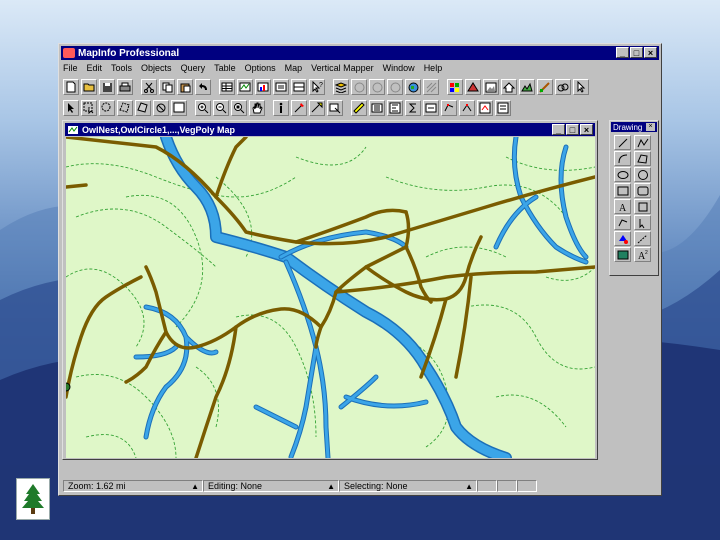 Image resolution: width=720 pixels, height=540 pixels. I want to click on menu-options: Options, so click(260, 68).